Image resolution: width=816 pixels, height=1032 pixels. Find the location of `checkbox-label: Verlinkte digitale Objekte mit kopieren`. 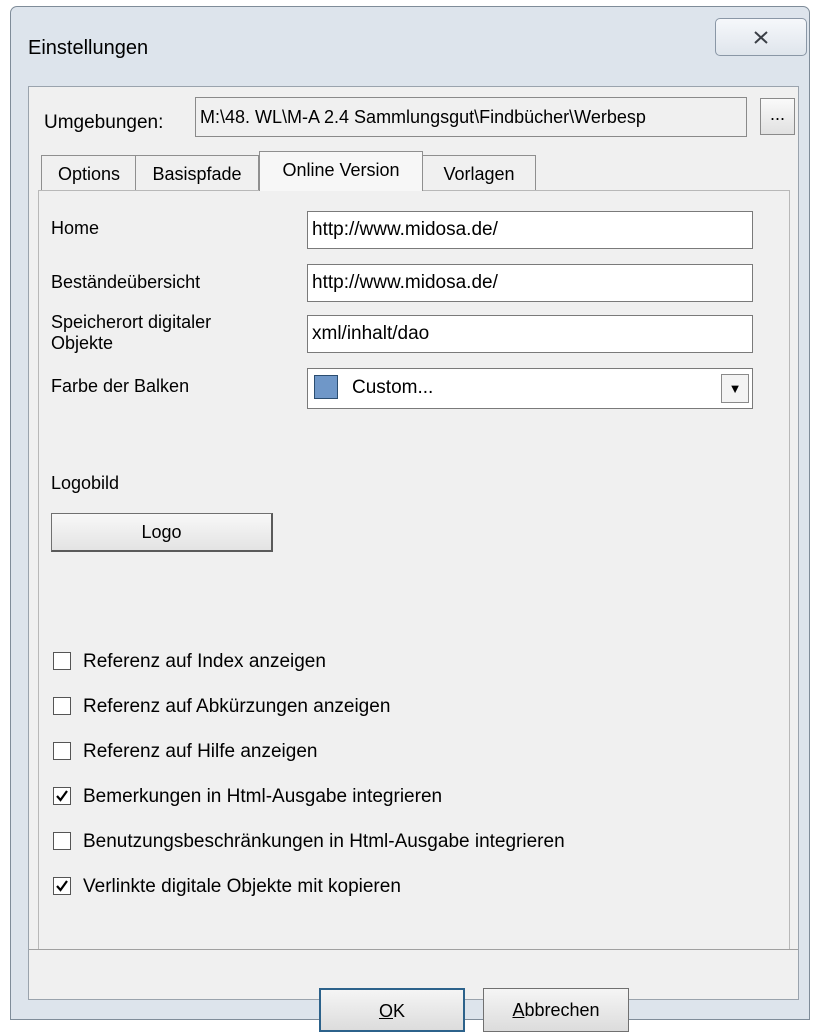

checkbox-label: Verlinkte digitale Objekte mit kopieren is located at coordinates (242, 886).